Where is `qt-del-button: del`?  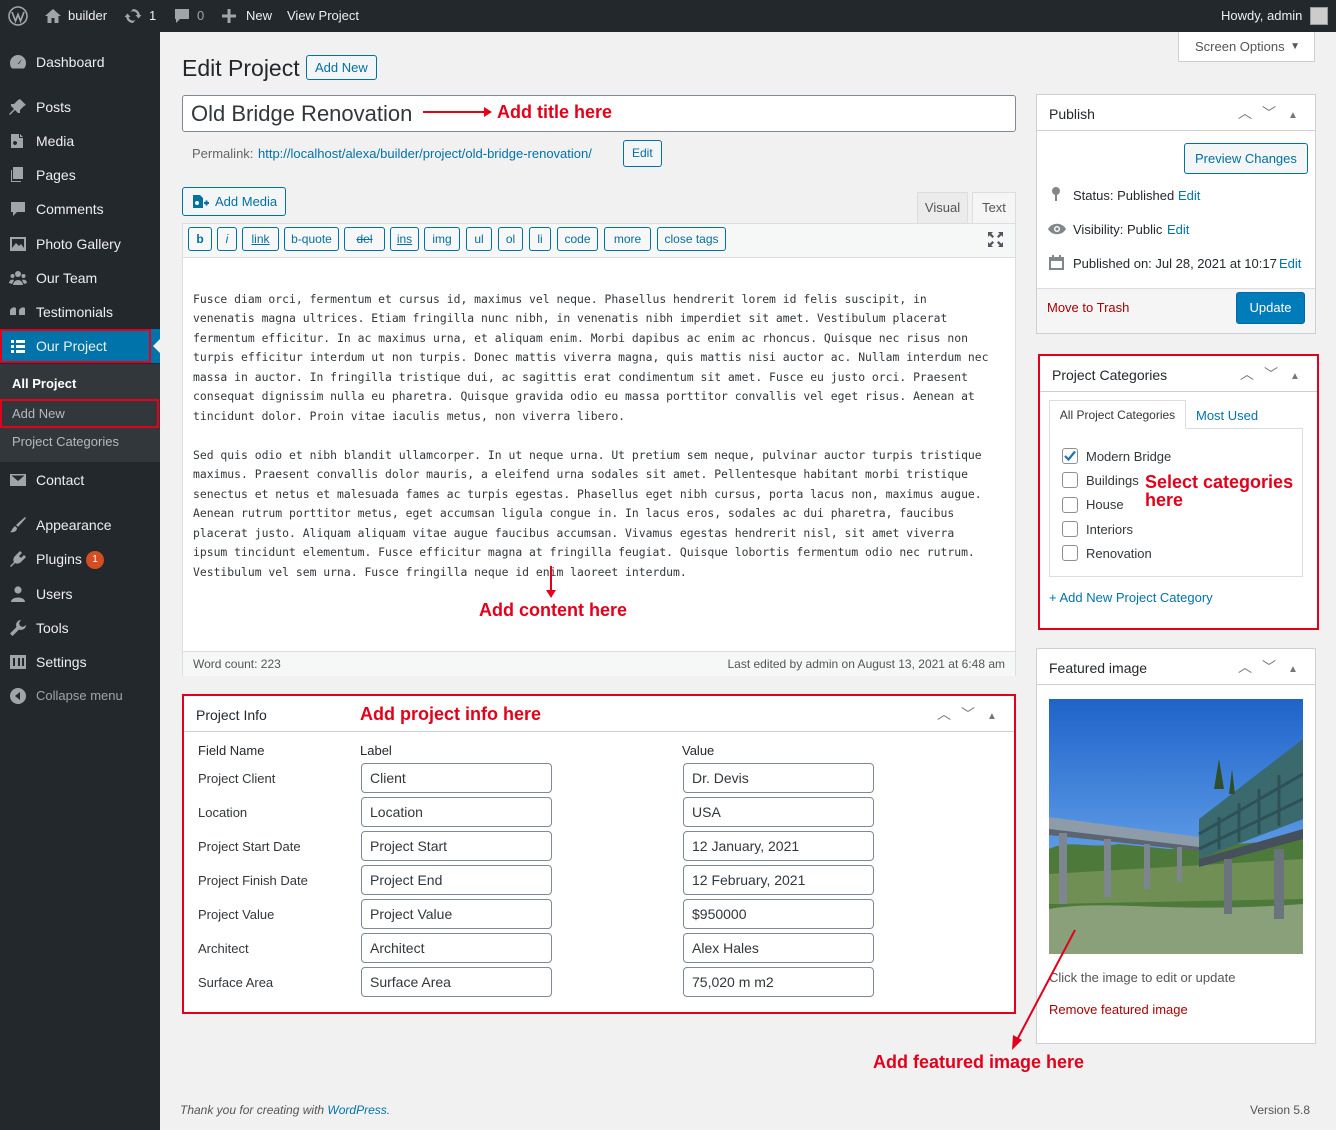 qt-del-button: del is located at coordinates (364, 239).